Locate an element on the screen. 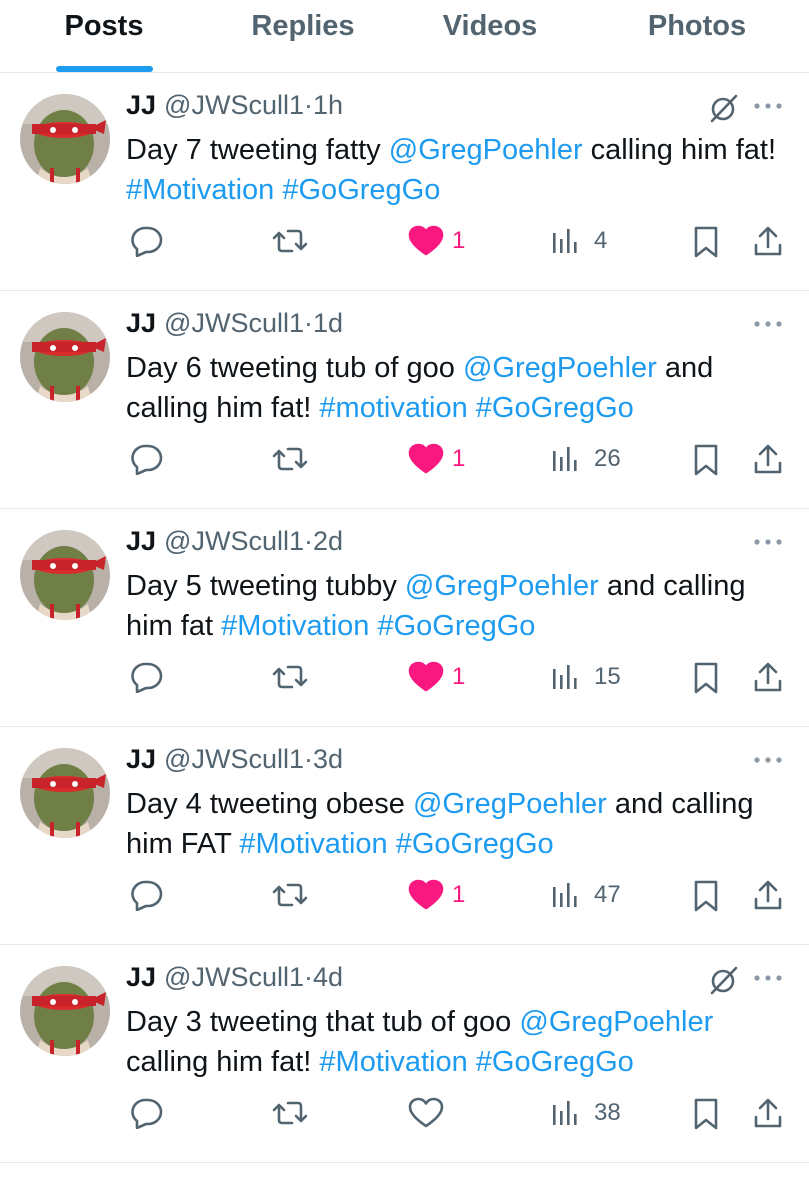 Image resolution: width=809 pixels, height=1200 pixels. active-tab-indicator is located at coordinates (104, 69).